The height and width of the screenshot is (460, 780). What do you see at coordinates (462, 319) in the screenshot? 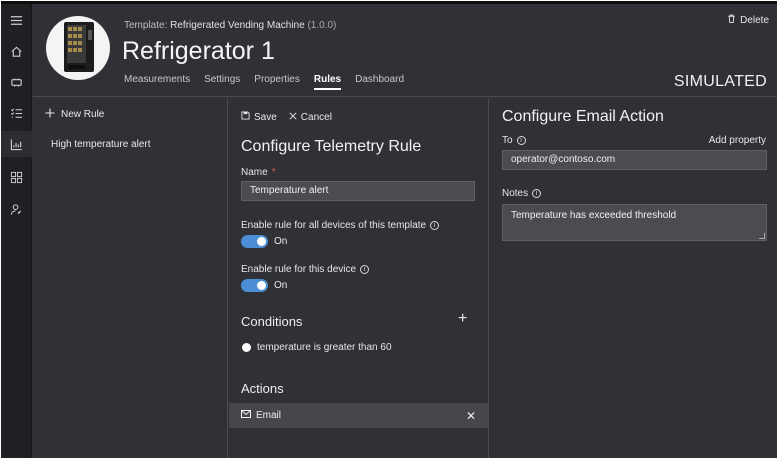
I see `add-condition-button: +` at bounding box center [462, 319].